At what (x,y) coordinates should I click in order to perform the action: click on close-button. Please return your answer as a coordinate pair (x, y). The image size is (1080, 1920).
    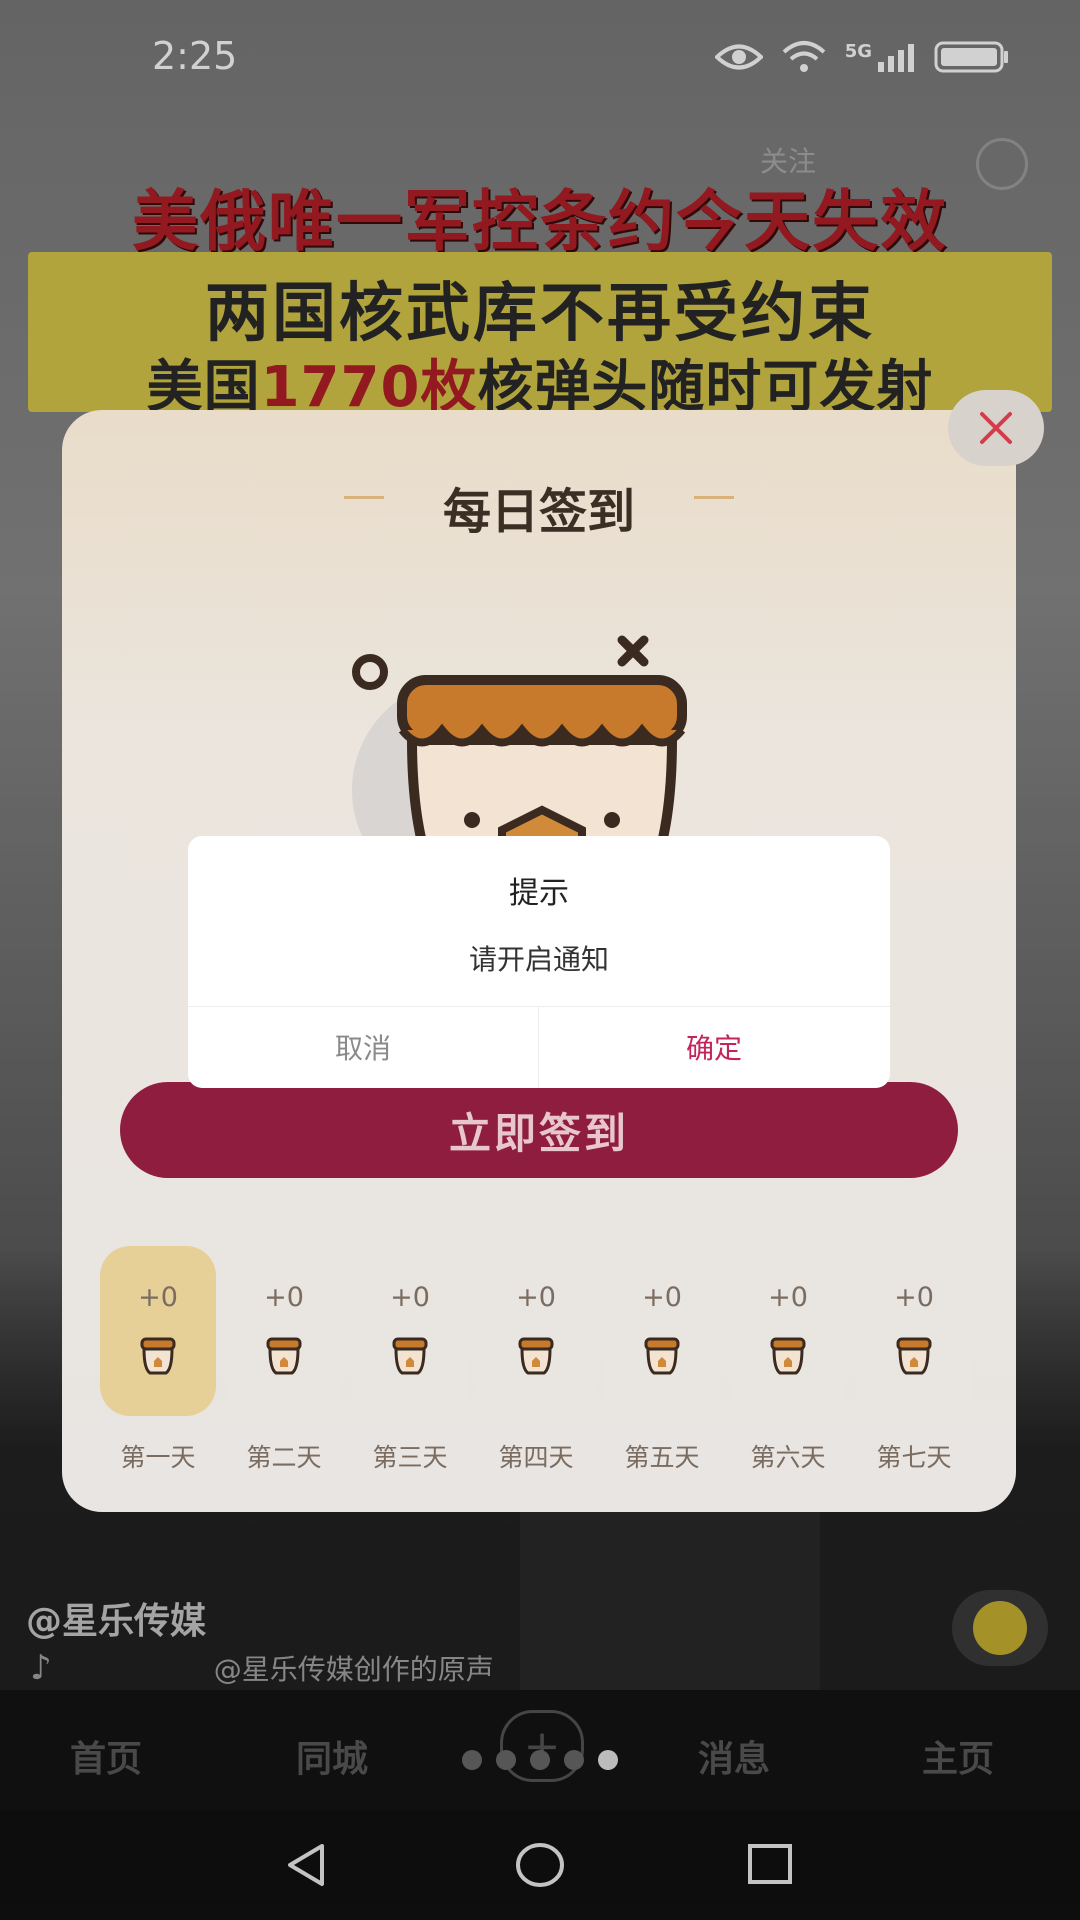
    Looking at the image, I should click on (996, 428).